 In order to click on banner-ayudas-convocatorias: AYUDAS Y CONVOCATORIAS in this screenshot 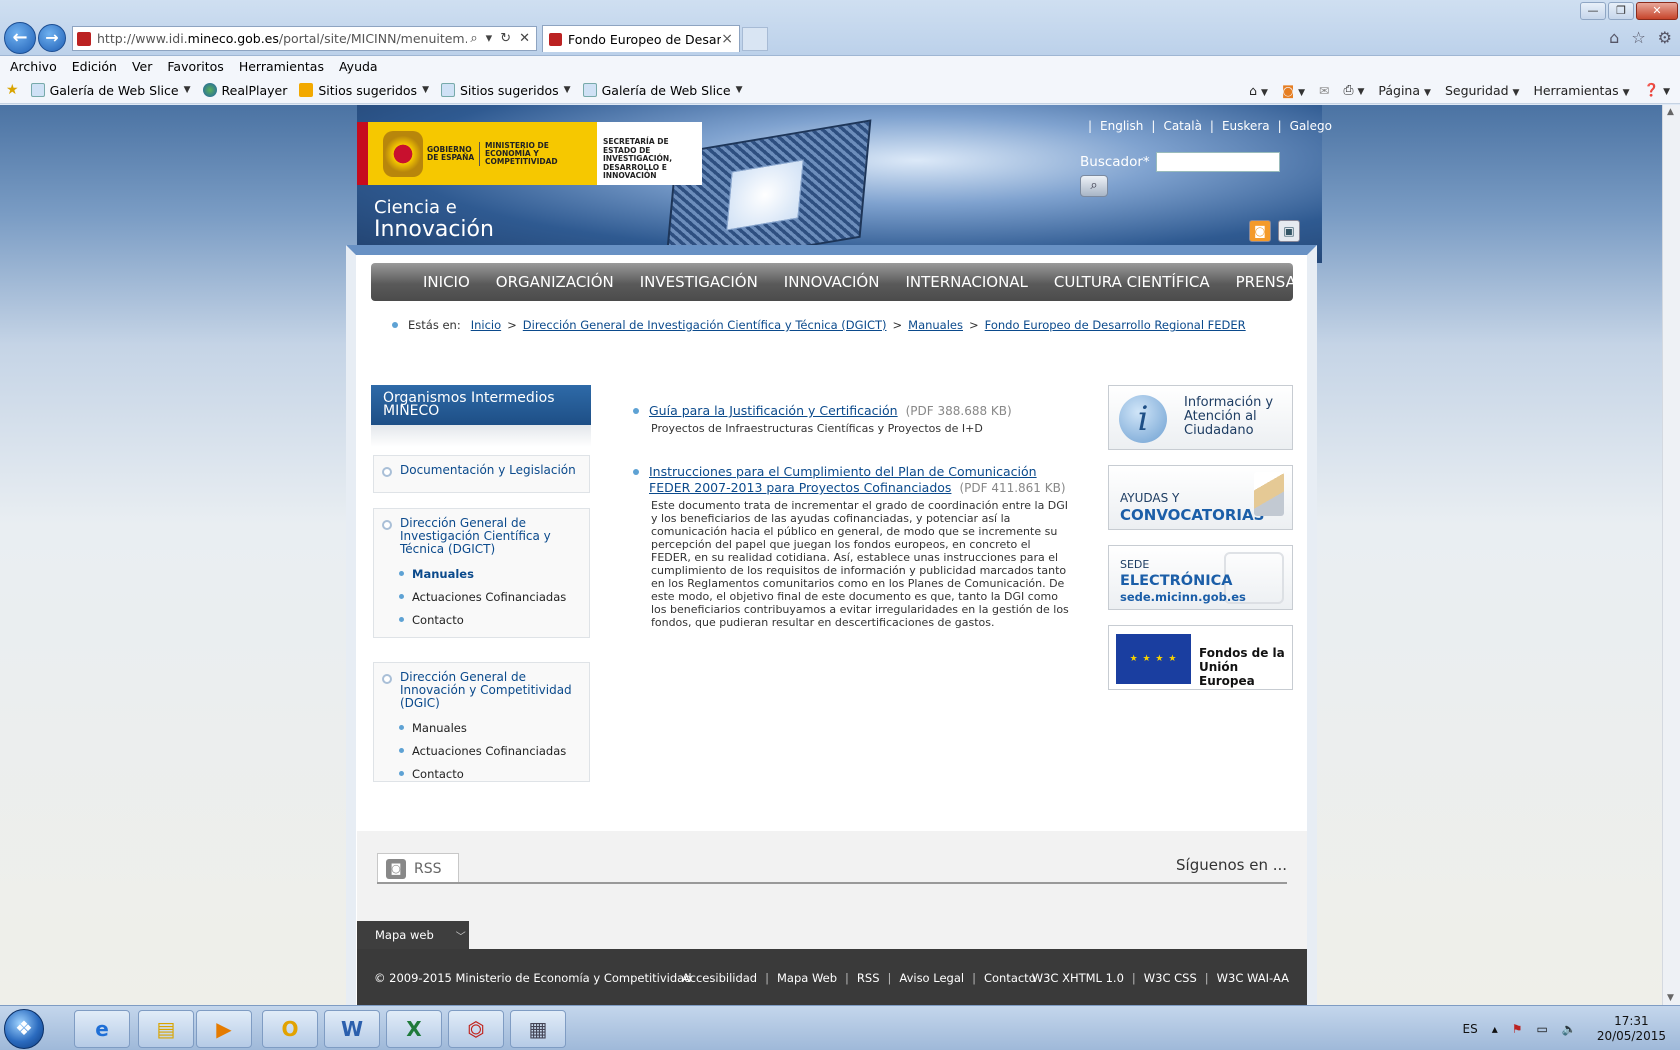, I will do `click(1200, 497)`.